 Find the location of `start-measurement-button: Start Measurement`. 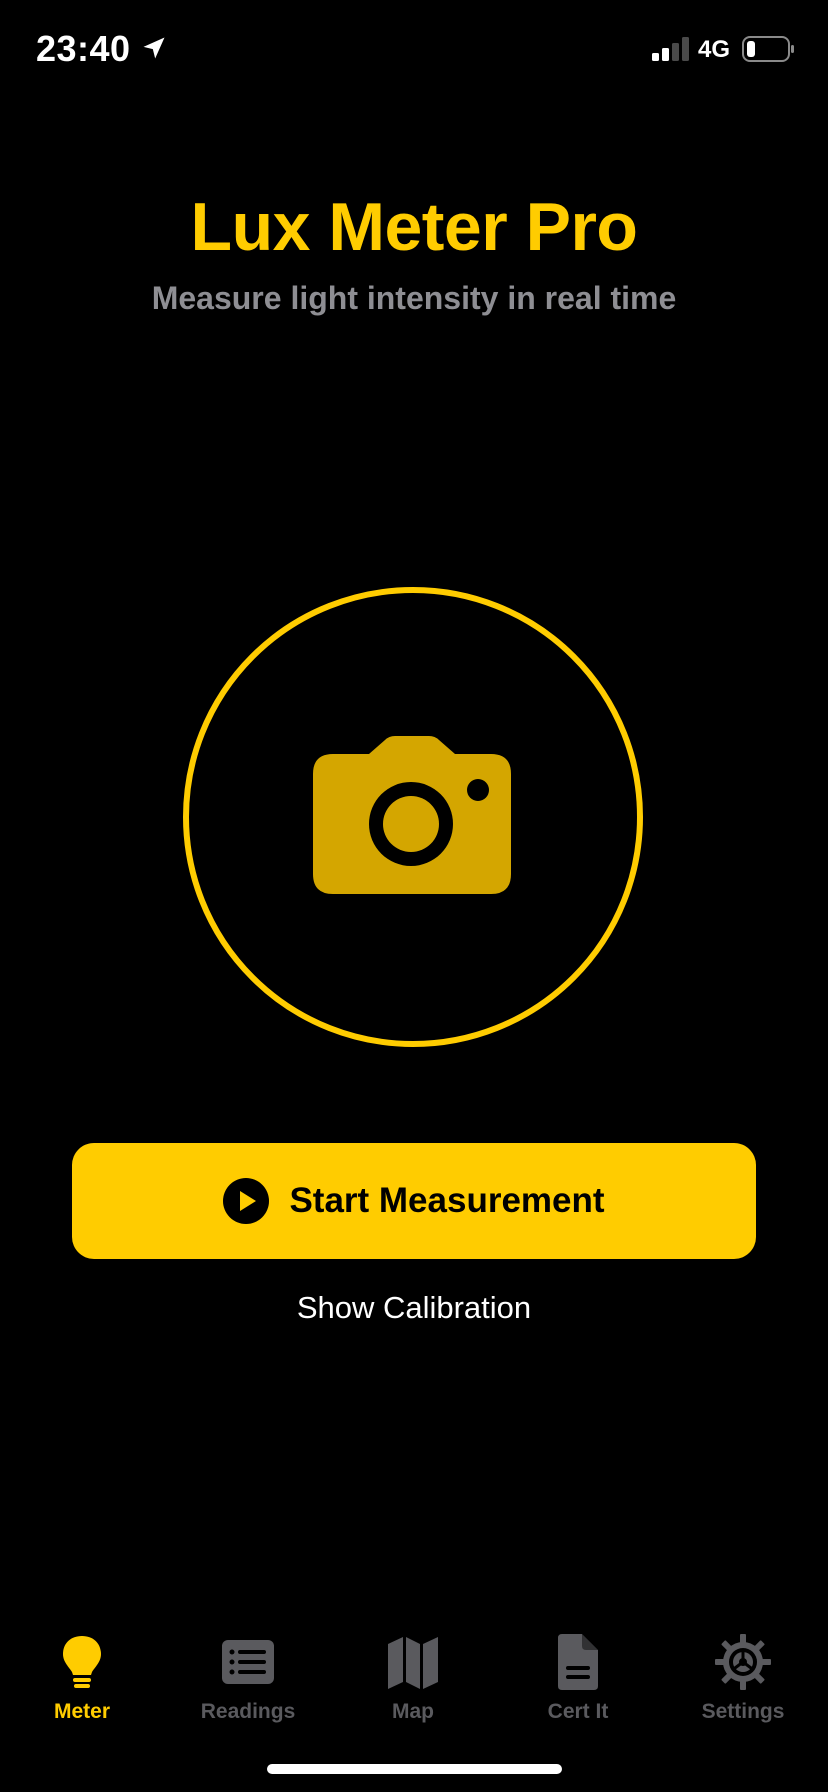

start-measurement-button: Start Measurement is located at coordinates (414, 1201).